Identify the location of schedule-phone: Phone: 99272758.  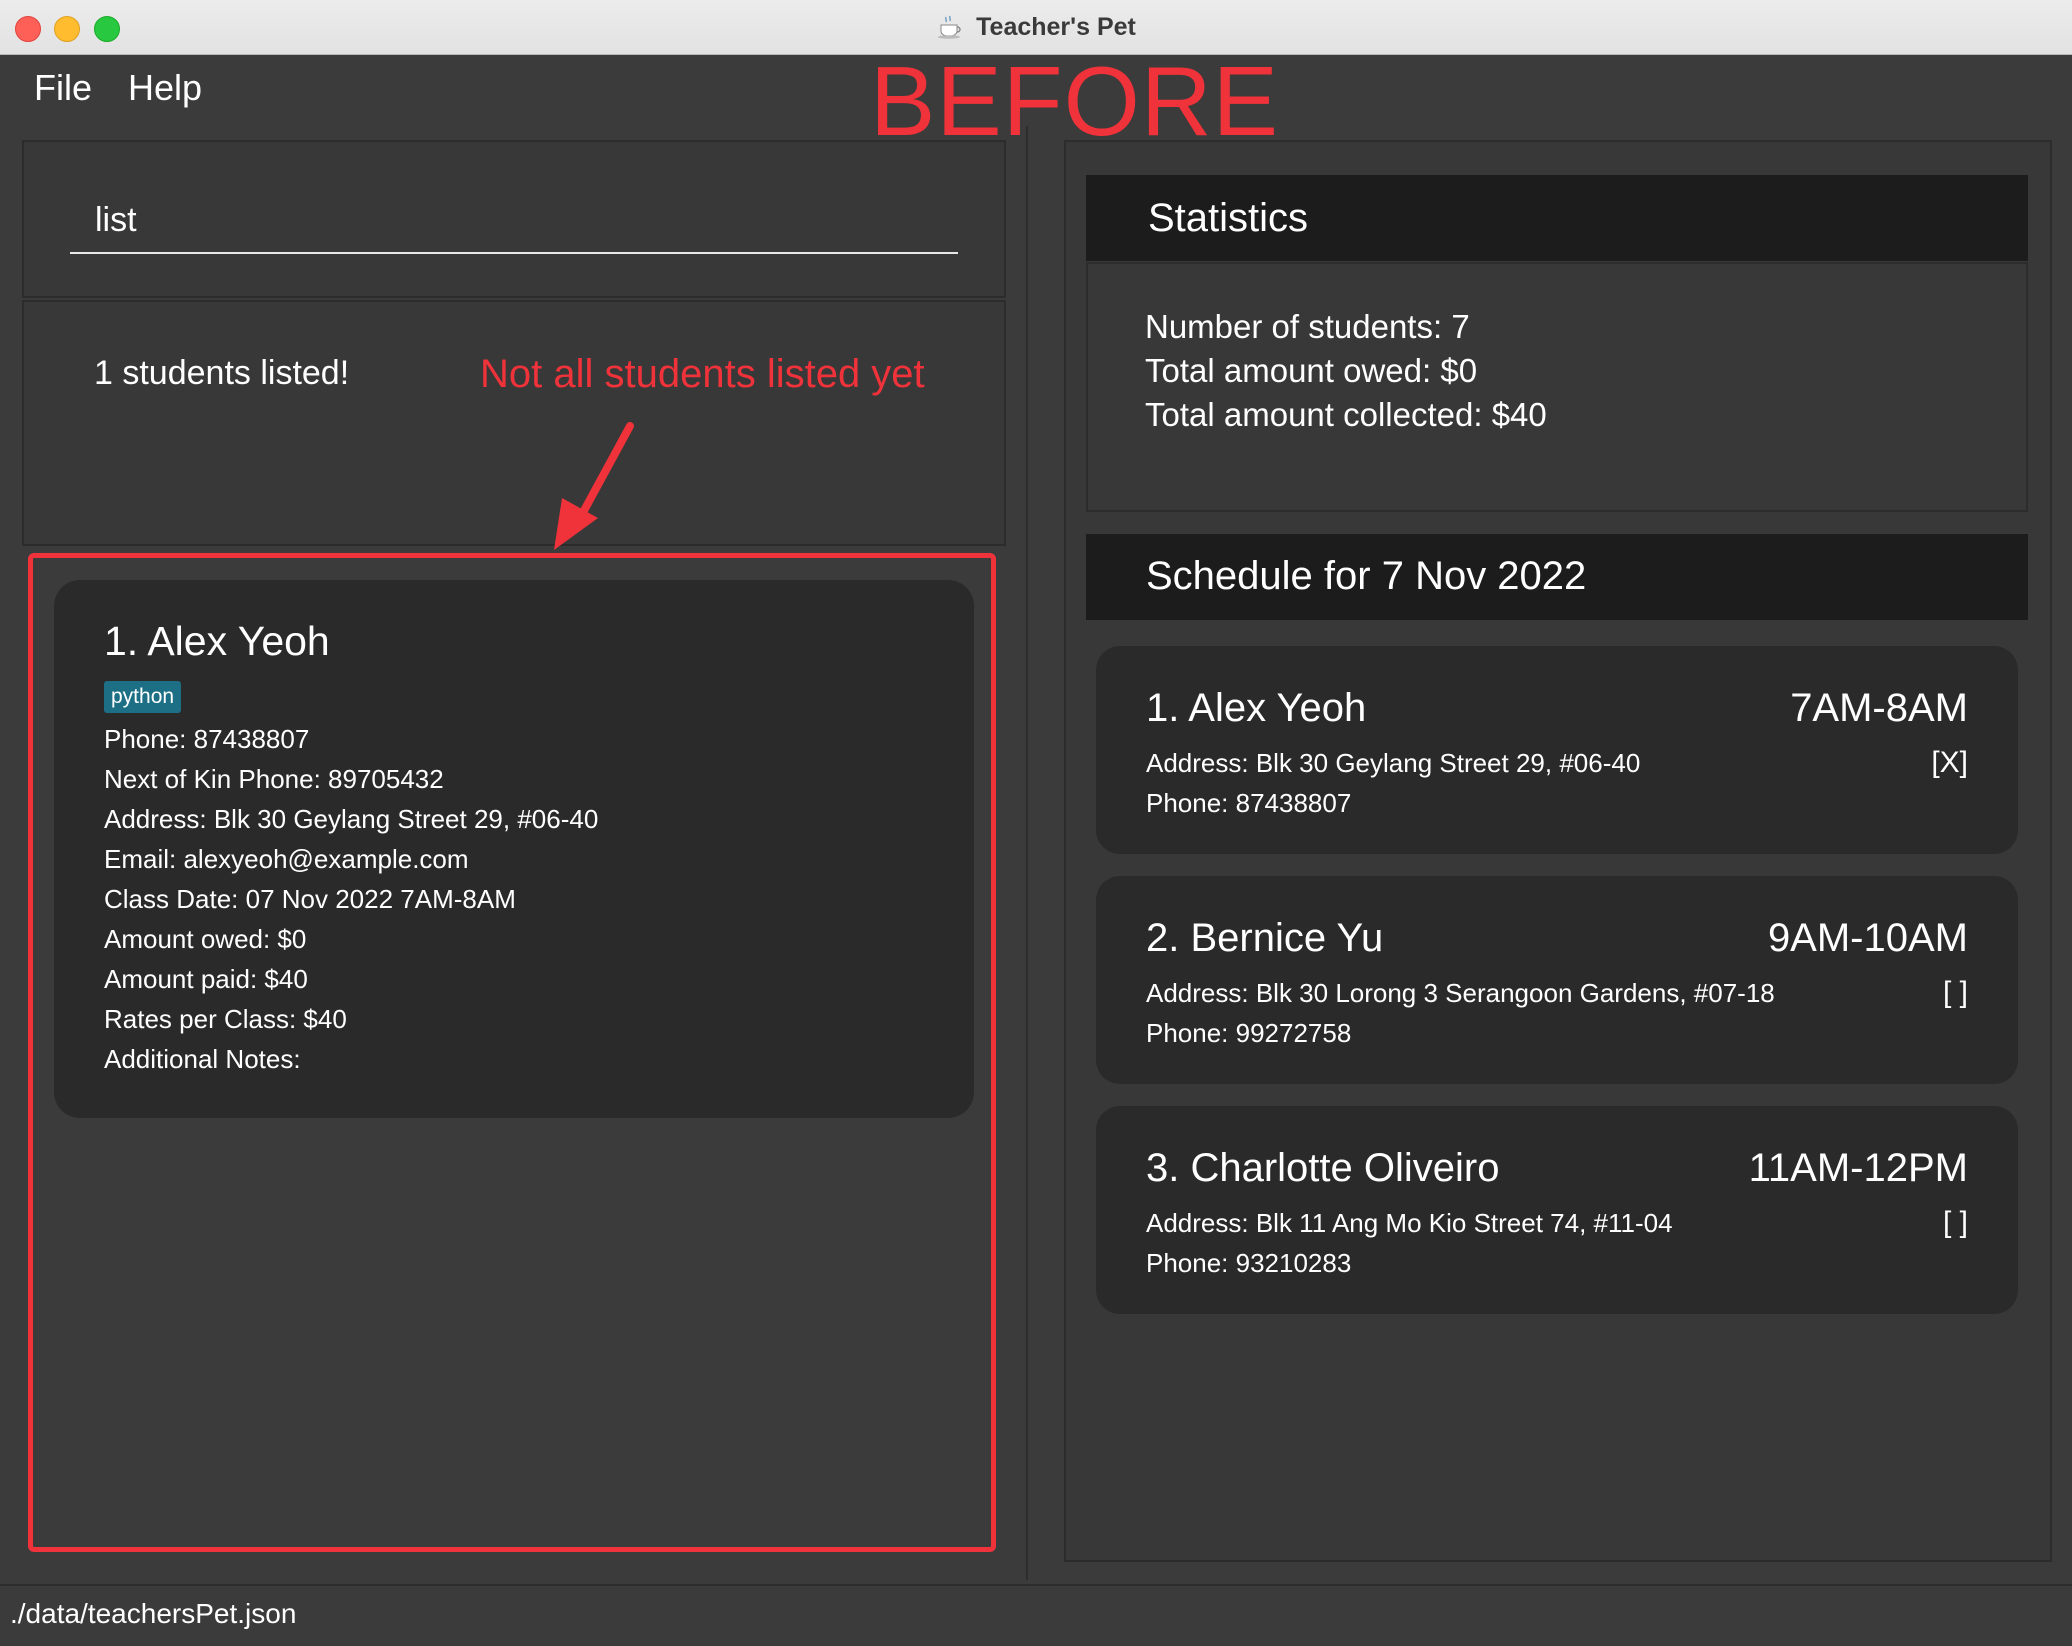
(1249, 1033).